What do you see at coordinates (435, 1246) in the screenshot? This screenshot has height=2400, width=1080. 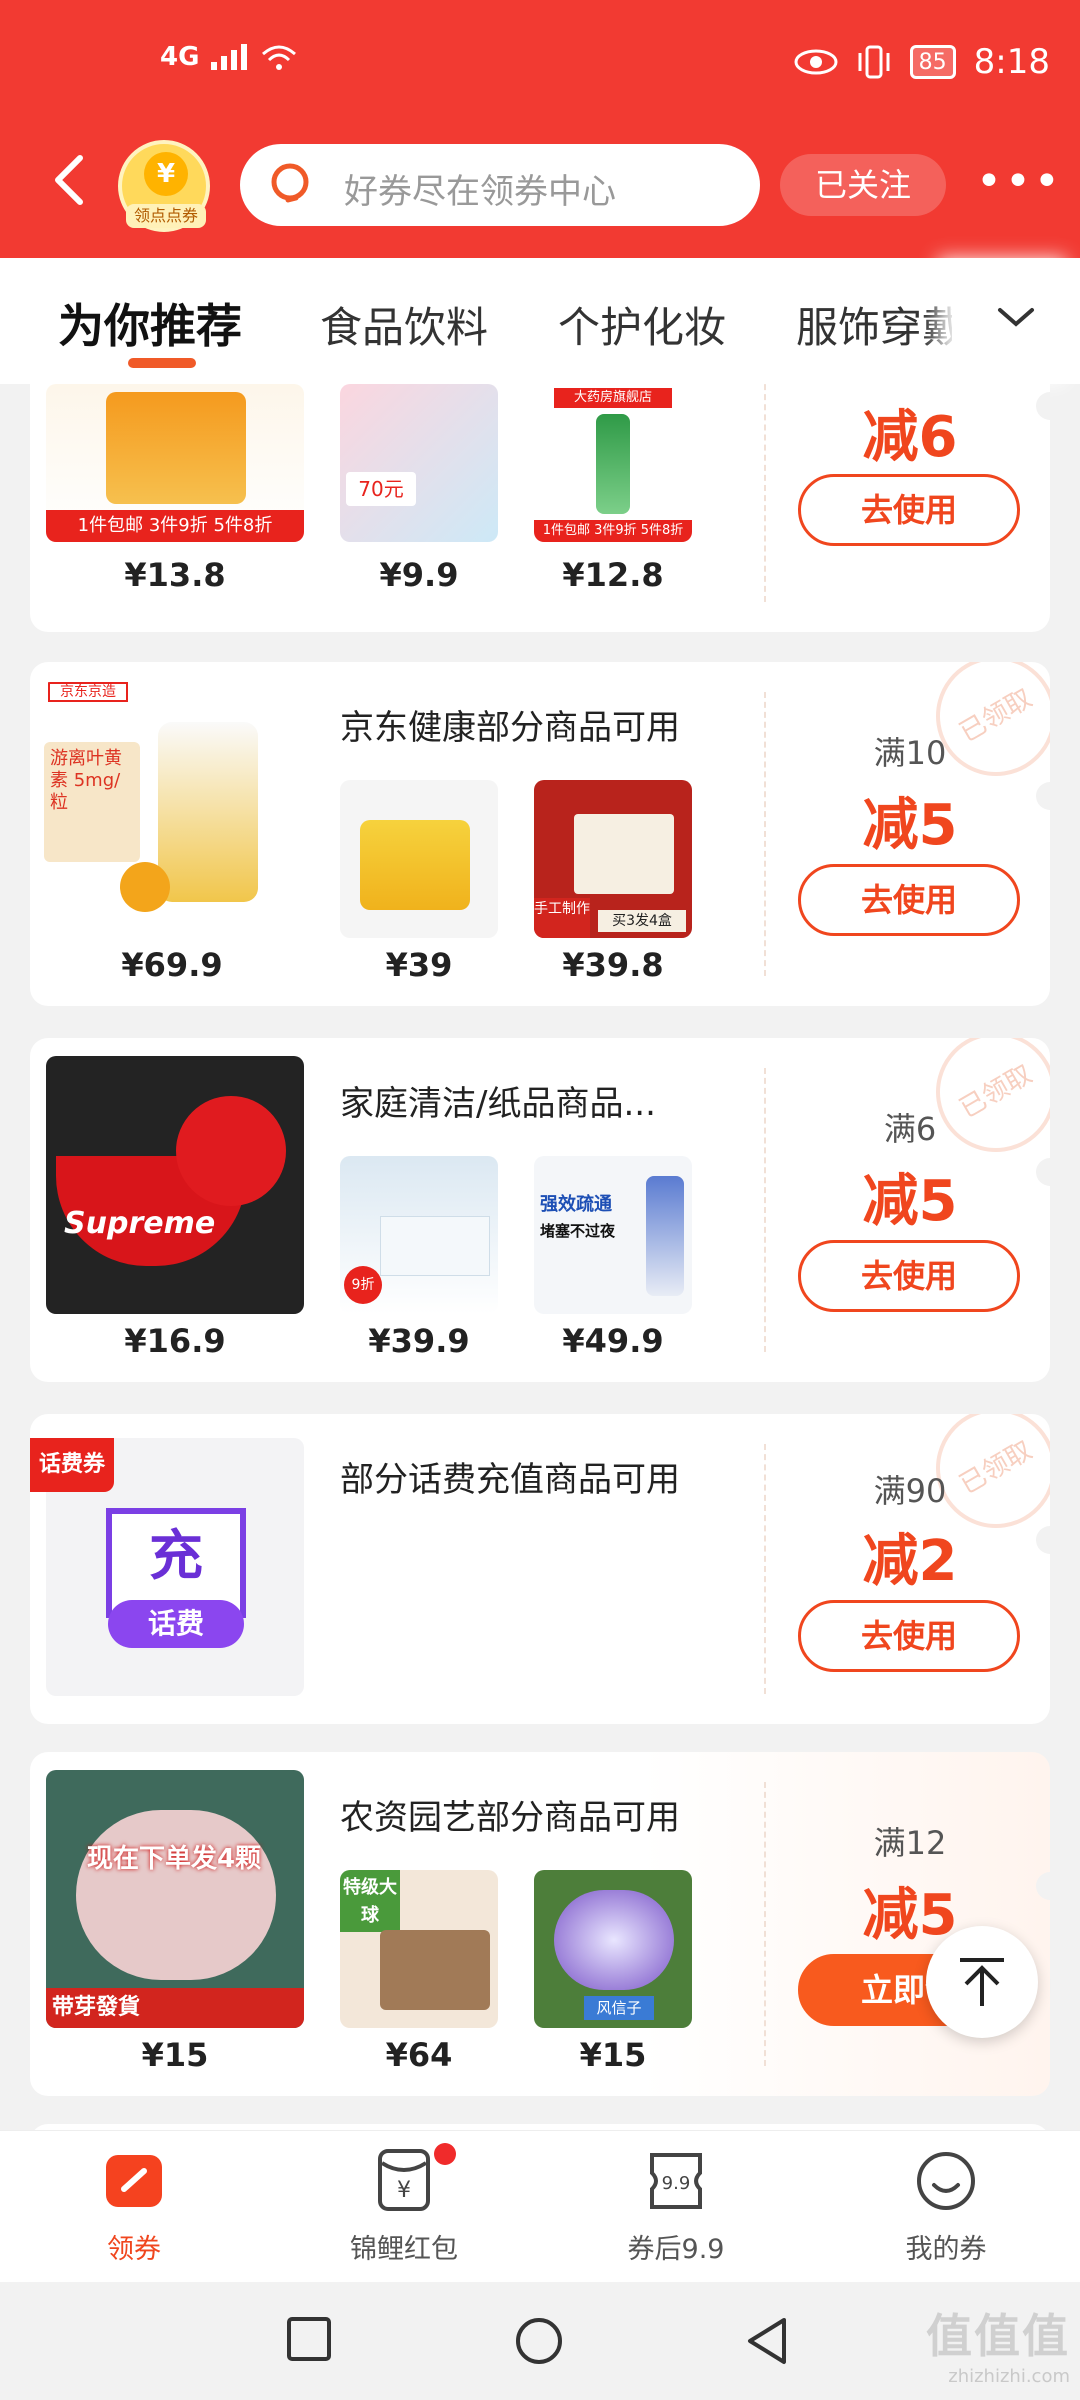 I see `tissue-graphic` at bounding box center [435, 1246].